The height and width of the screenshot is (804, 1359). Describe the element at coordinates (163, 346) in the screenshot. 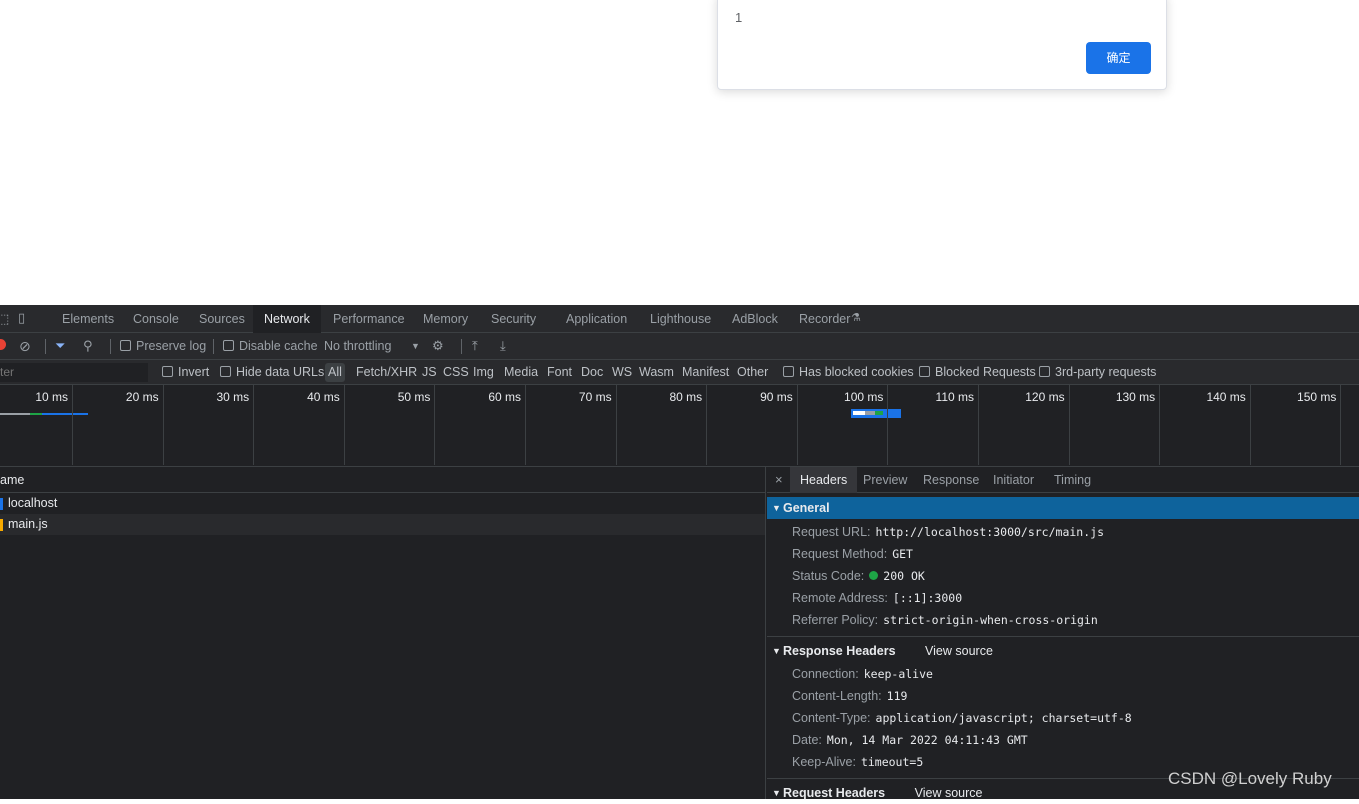

I see `preserve-log-checkbox: Preserve log` at that location.